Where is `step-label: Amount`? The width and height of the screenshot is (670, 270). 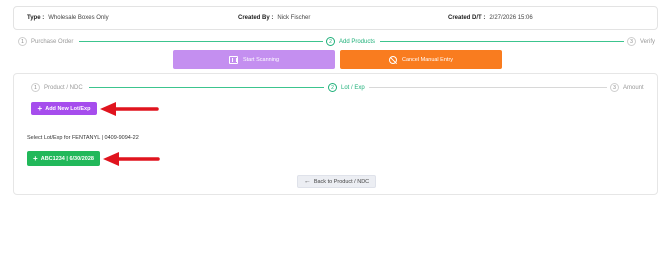
step-label: Amount is located at coordinates (633, 87).